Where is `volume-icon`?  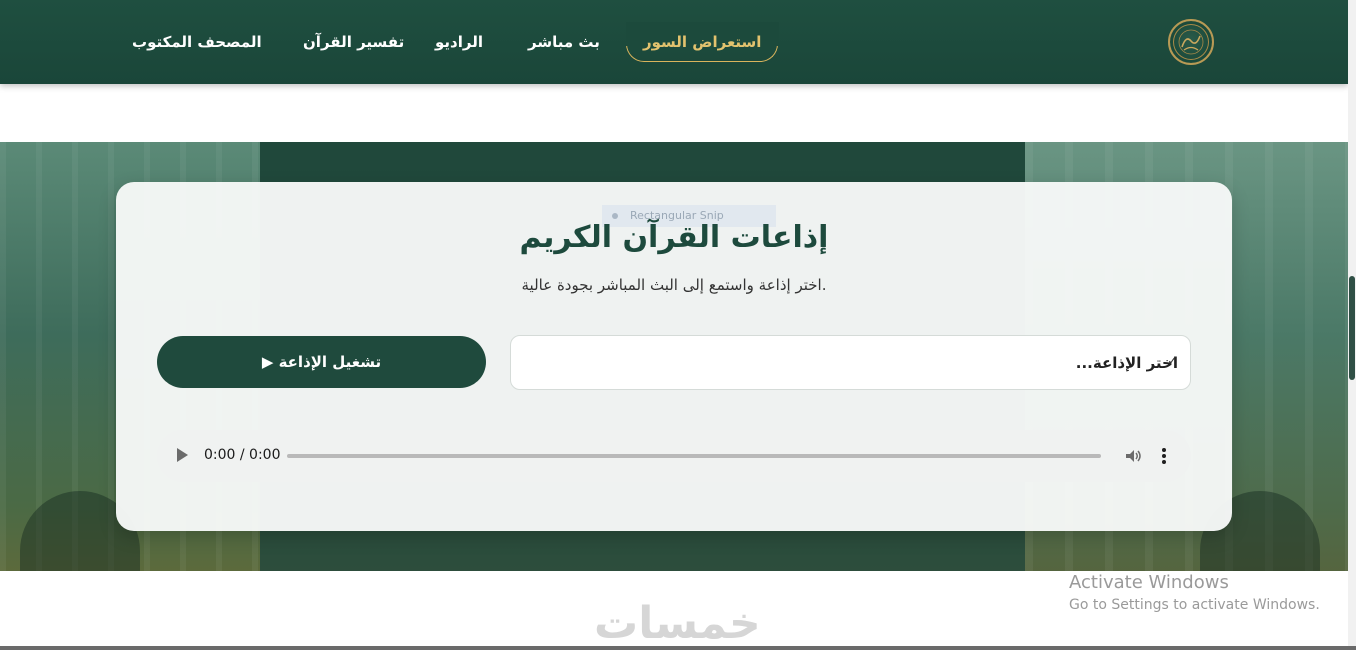
volume-icon is located at coordinates (1133, 456).